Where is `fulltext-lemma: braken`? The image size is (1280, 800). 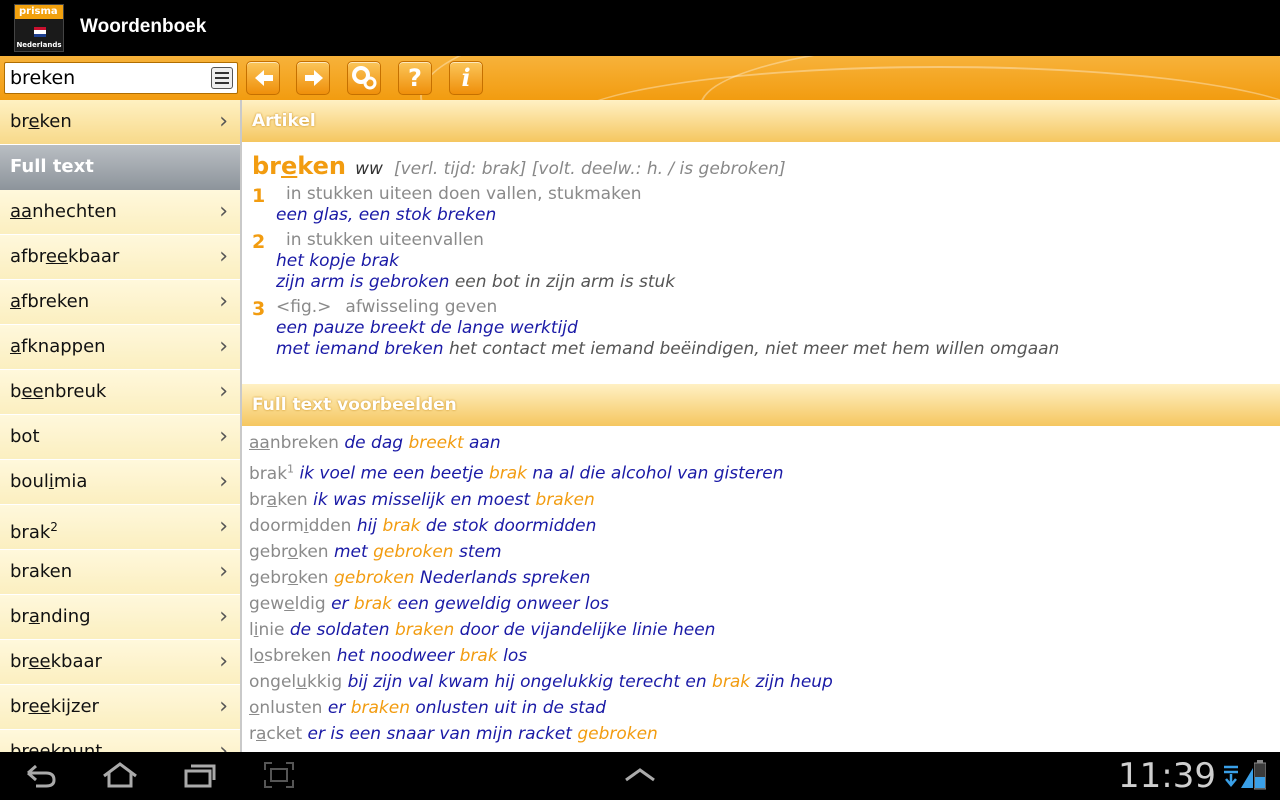
fulltext-lemma: braken is located at coordinates (278, 500).